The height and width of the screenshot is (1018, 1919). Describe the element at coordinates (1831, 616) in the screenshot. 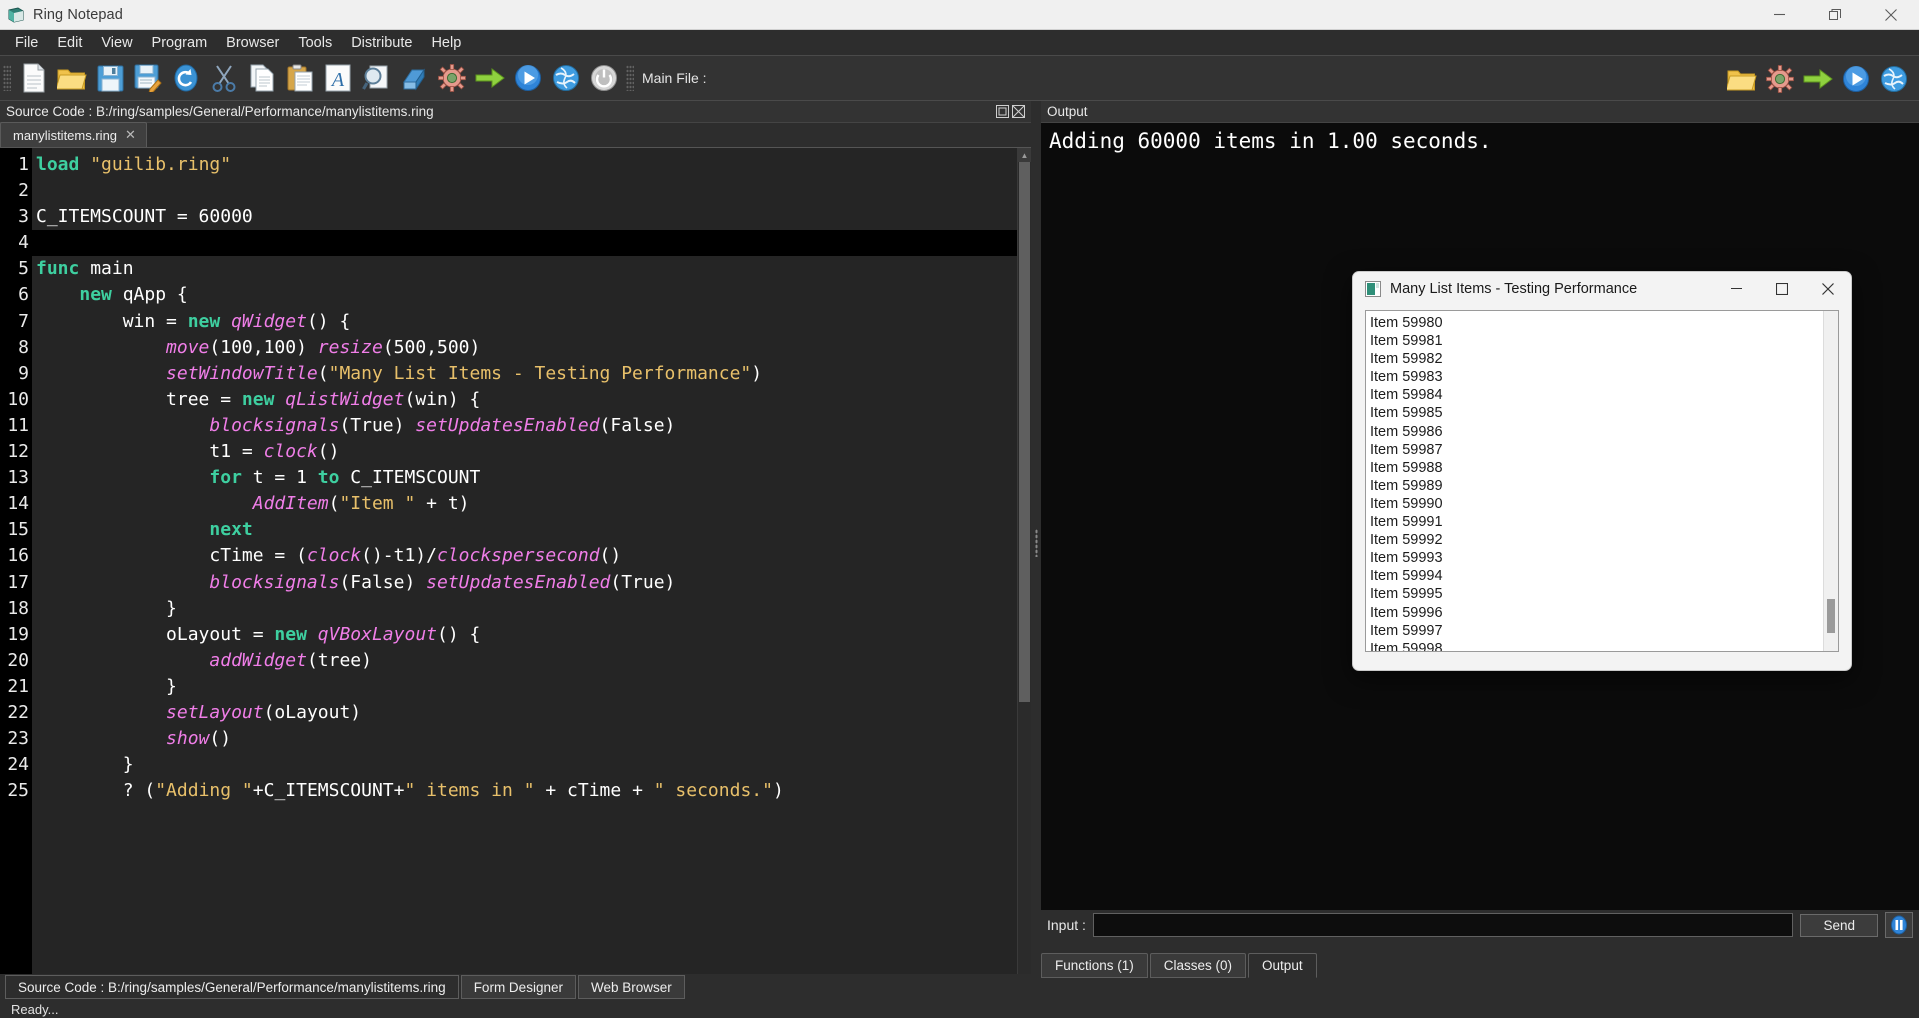

I see `child-list-scrollbar-thumb` at that location.